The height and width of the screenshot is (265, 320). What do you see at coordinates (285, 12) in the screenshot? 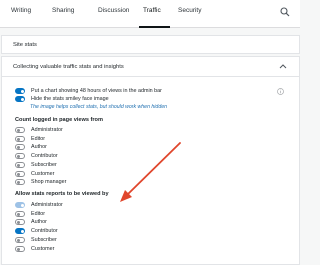
I see `search-icon` at bounding box center [285, 12].